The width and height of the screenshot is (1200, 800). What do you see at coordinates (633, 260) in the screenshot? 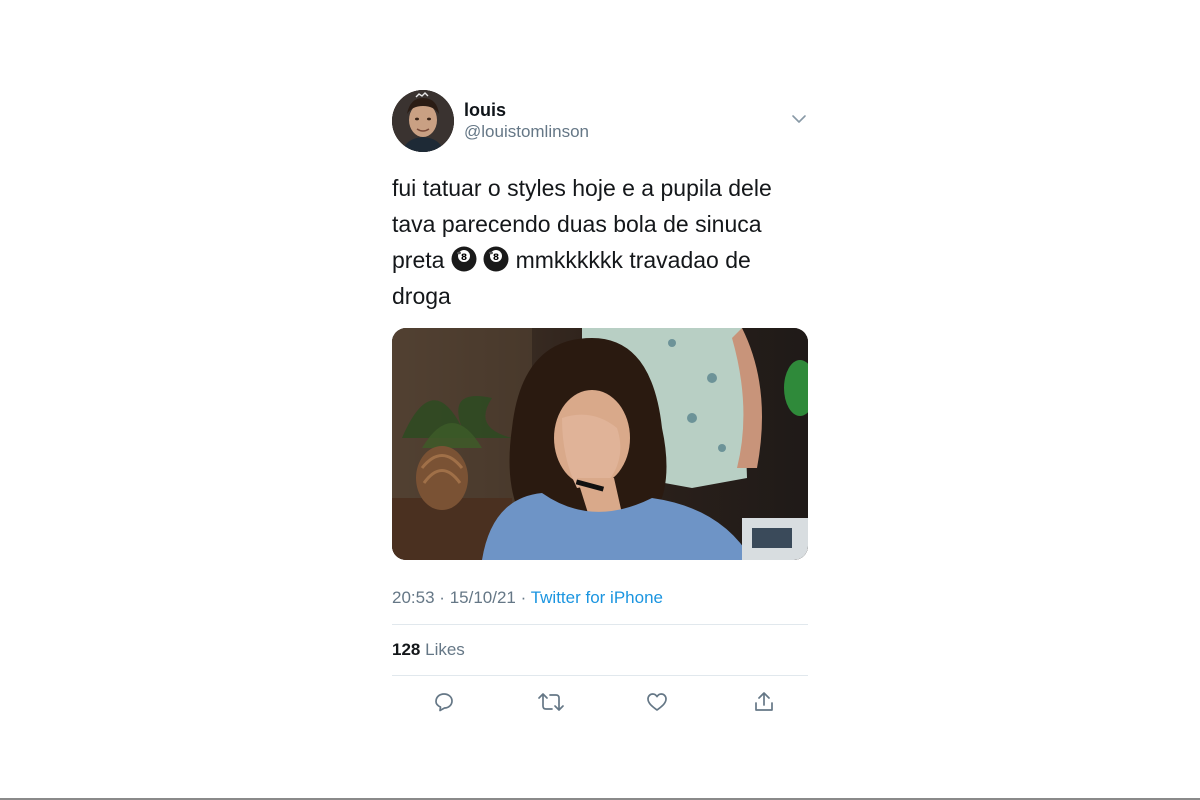
I see `tweet-text-segment: mmkkkkkk travadao de` at bounding box center [633, 260].